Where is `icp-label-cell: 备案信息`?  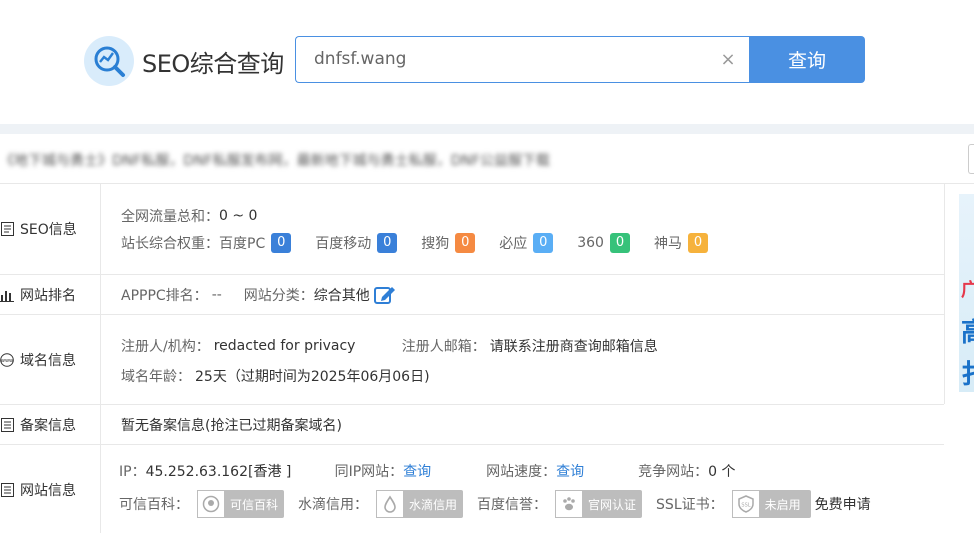 icp-label-cell: 备案信息 is located at coordinates (50, 424).